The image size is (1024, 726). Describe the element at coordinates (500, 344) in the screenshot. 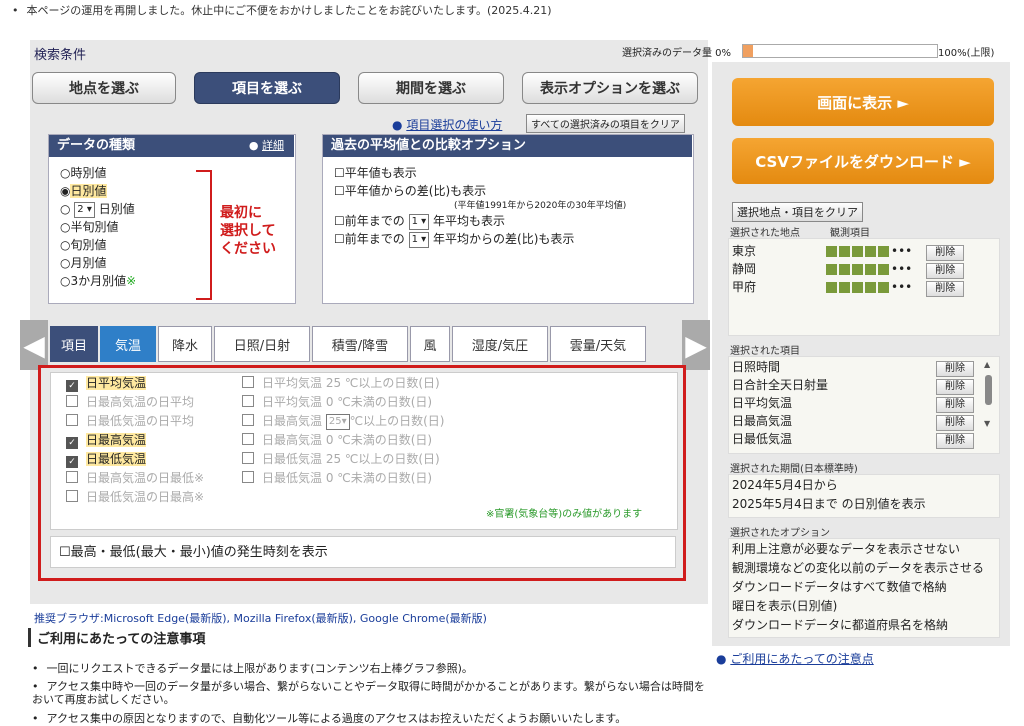

I see `tab-humidity: 湿度/気圧` at that location.